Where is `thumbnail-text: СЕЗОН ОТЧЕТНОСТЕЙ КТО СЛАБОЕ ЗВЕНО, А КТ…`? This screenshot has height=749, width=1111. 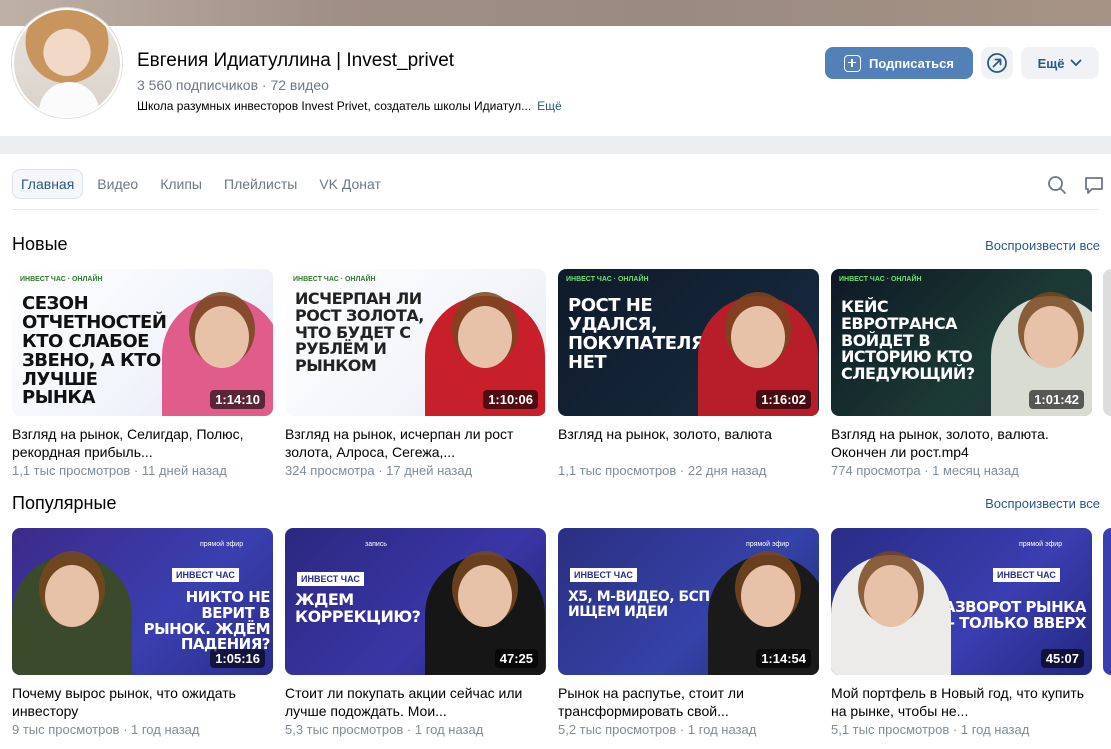
thumbnail-text: СЕЗОН ОТЧЕТНОСТЕЙ КТО СЛАБОЕ ЗВЕНО, А КТ… is located at coordinates (94, 351).